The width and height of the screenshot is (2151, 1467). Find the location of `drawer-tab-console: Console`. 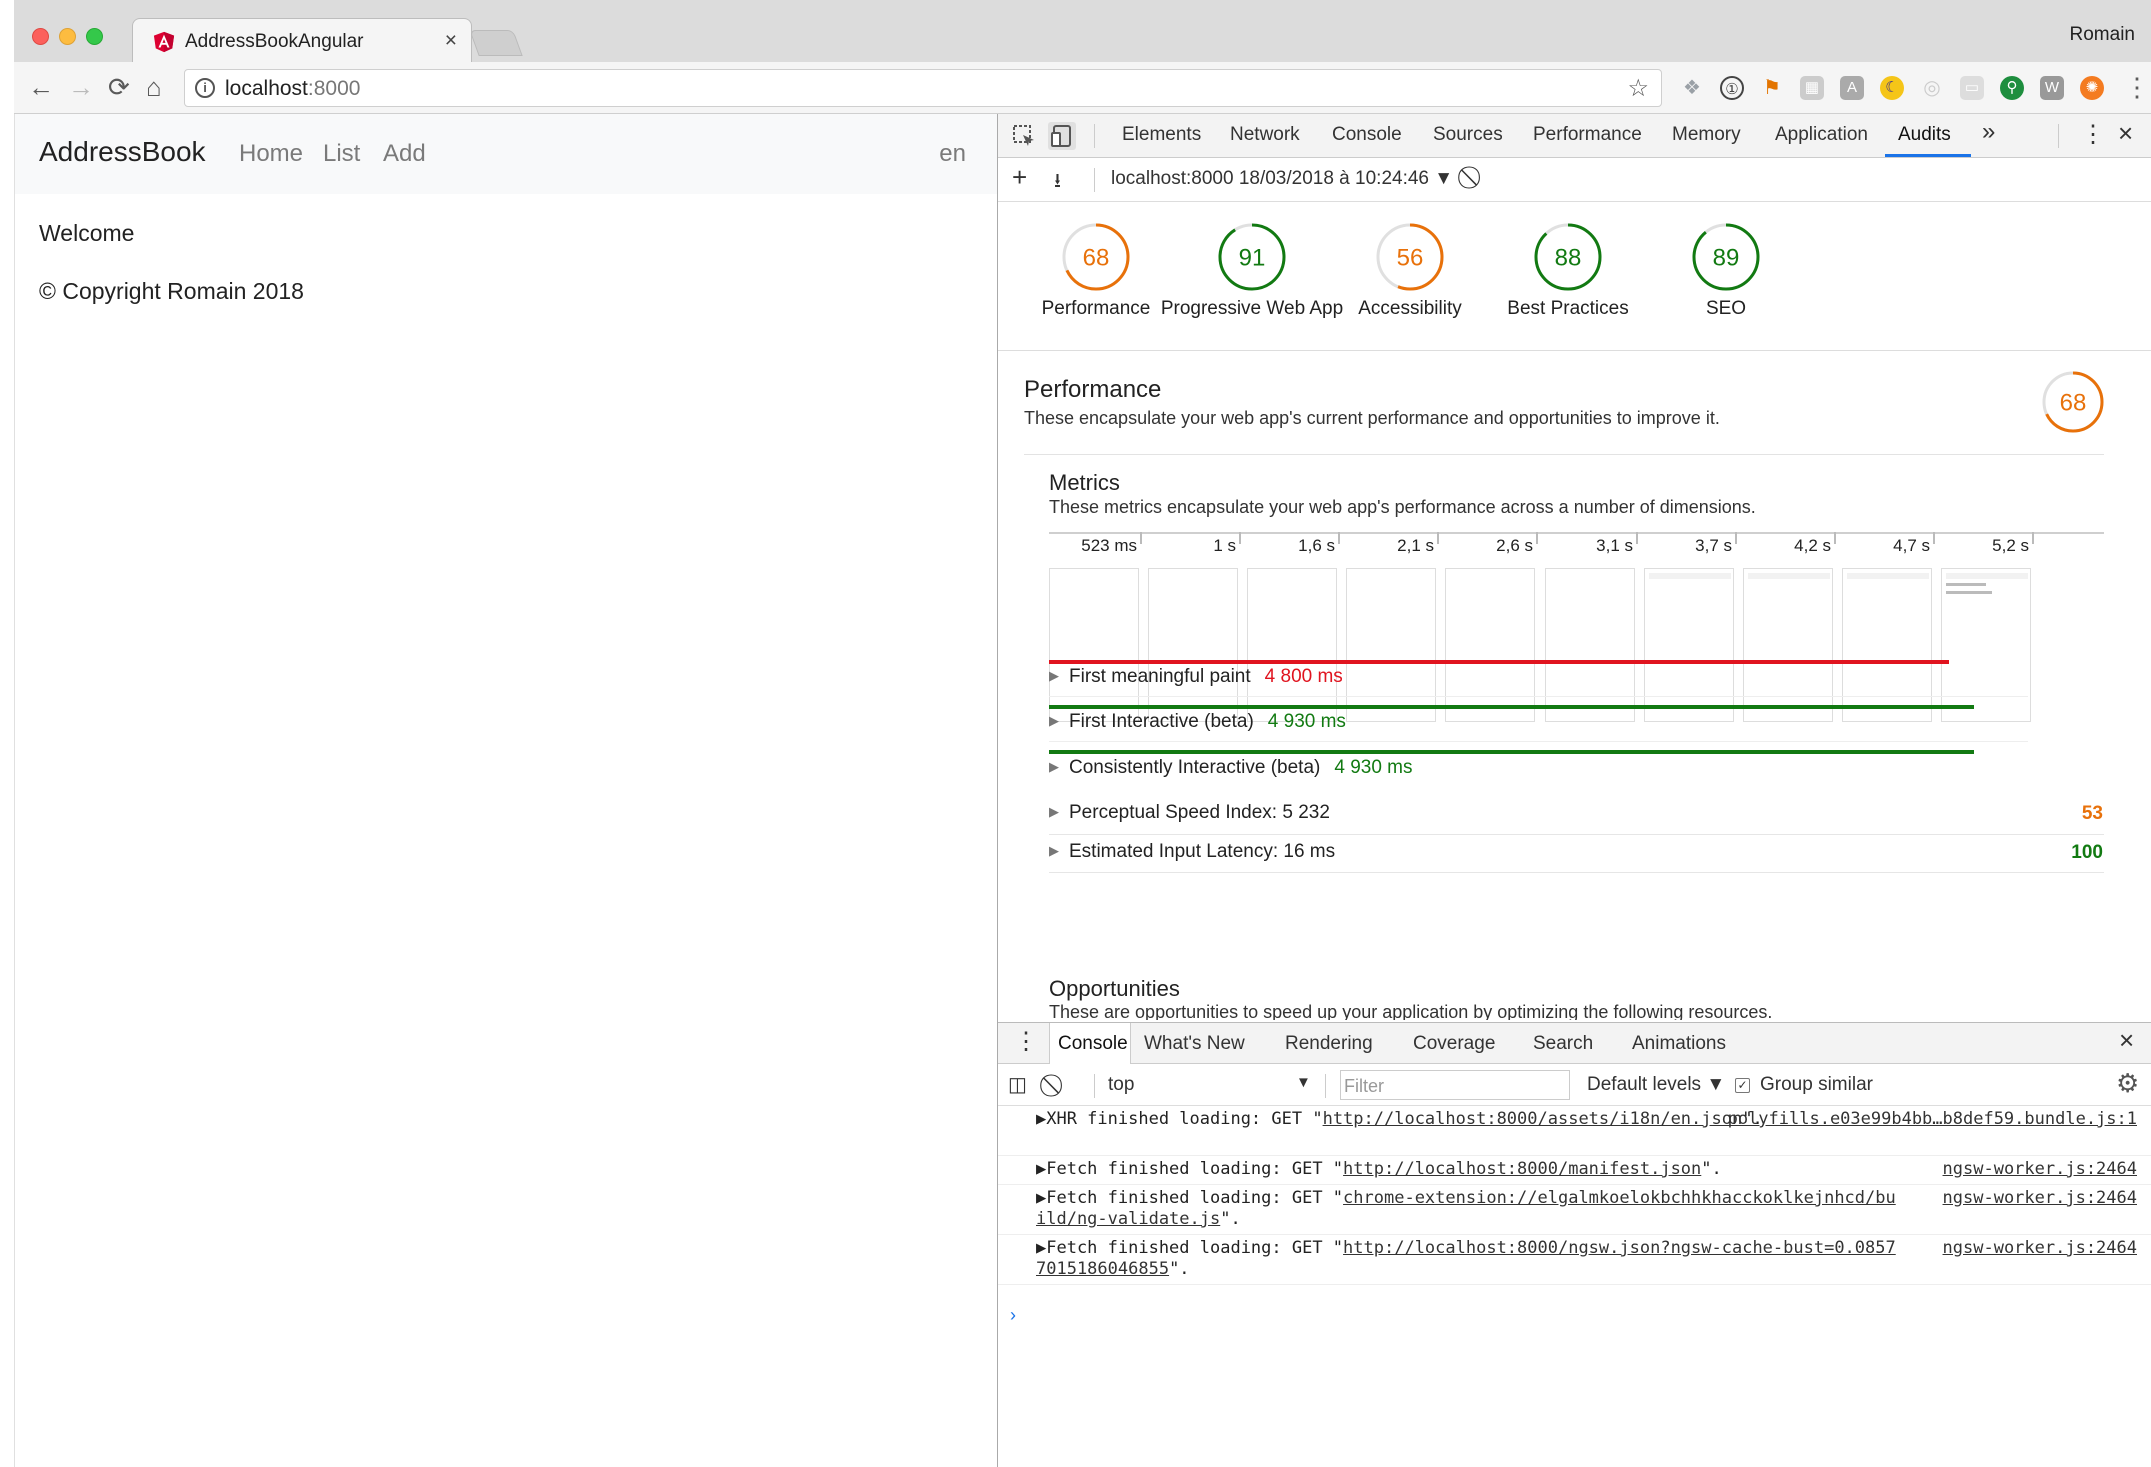

drawer-tab-console: Console is located at coordinates (1093, 1044).